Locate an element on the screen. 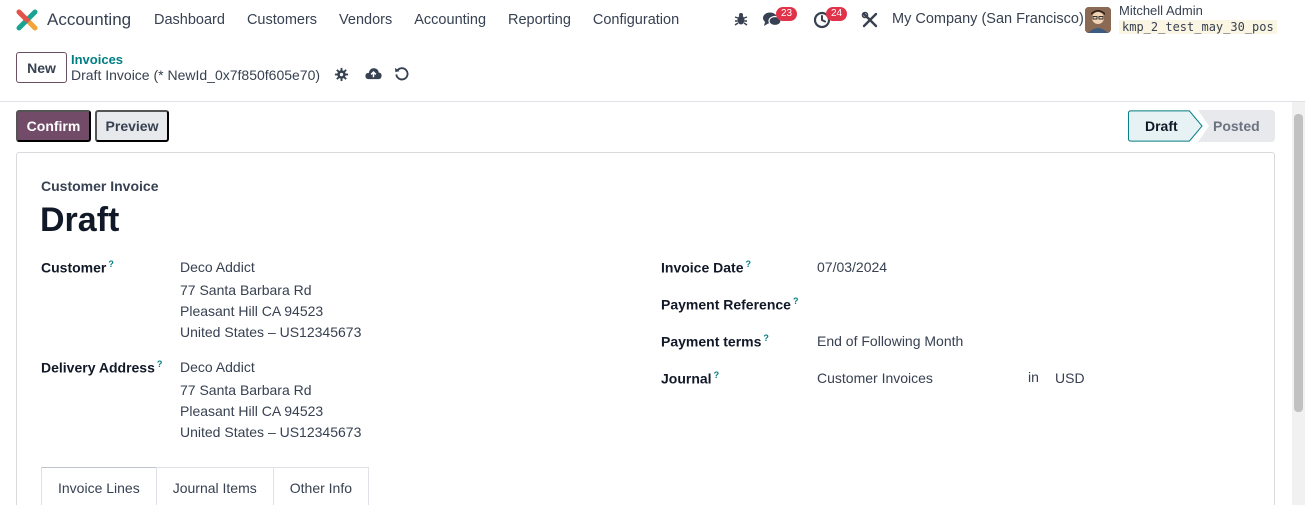 Image resolution: width=1305 pixels, height=505 pixels. tab-invoice-lines: Invoice Lines is located at coordinates (99, 486).